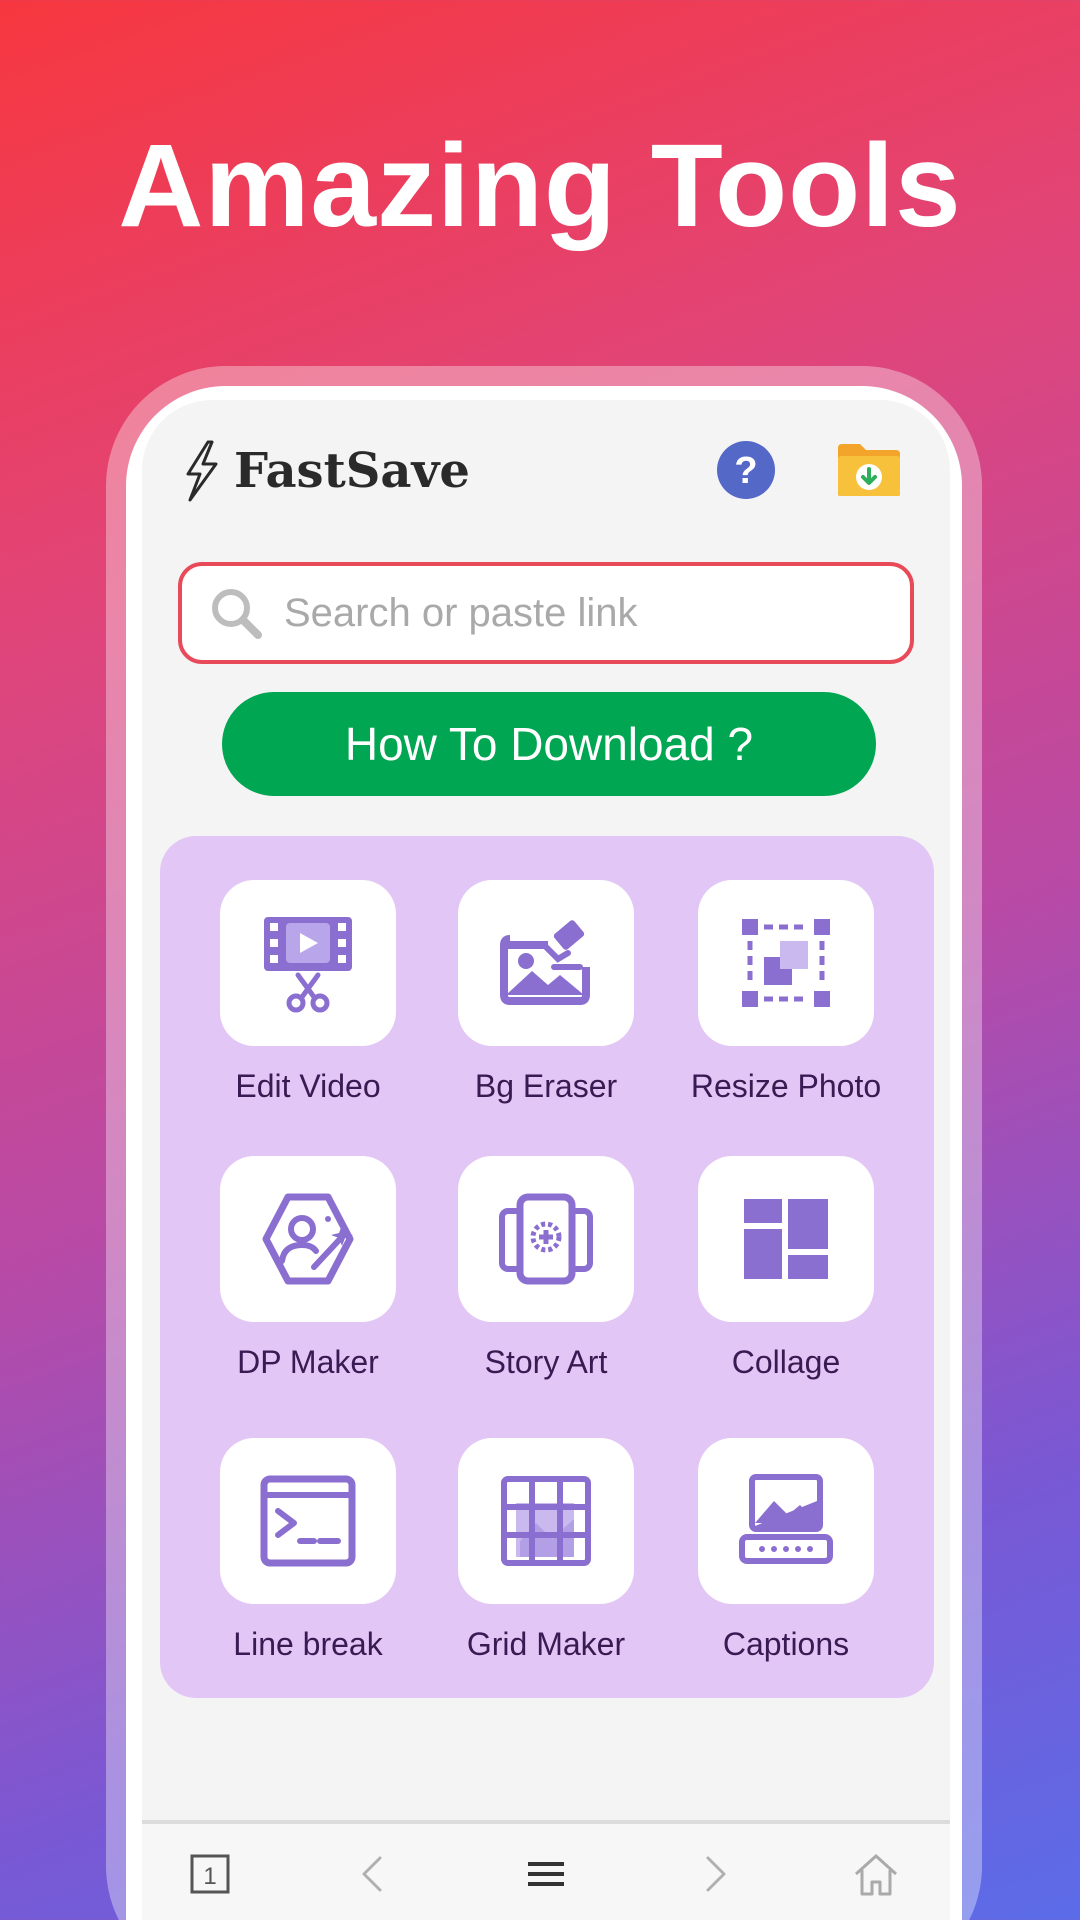 This screenshot has height=1920, width=1080. I want to click on search-input, so click(584, 613).